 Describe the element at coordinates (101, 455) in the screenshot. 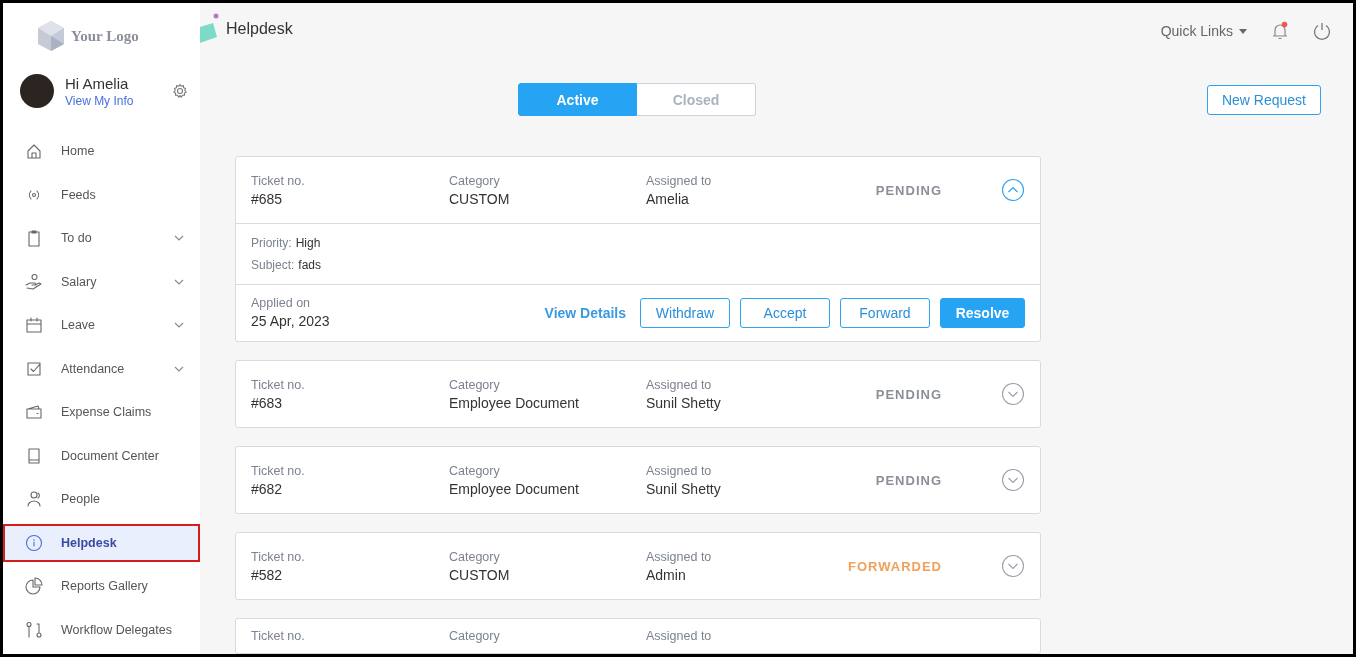

I see `sidebar-item: Document Center` at that location.